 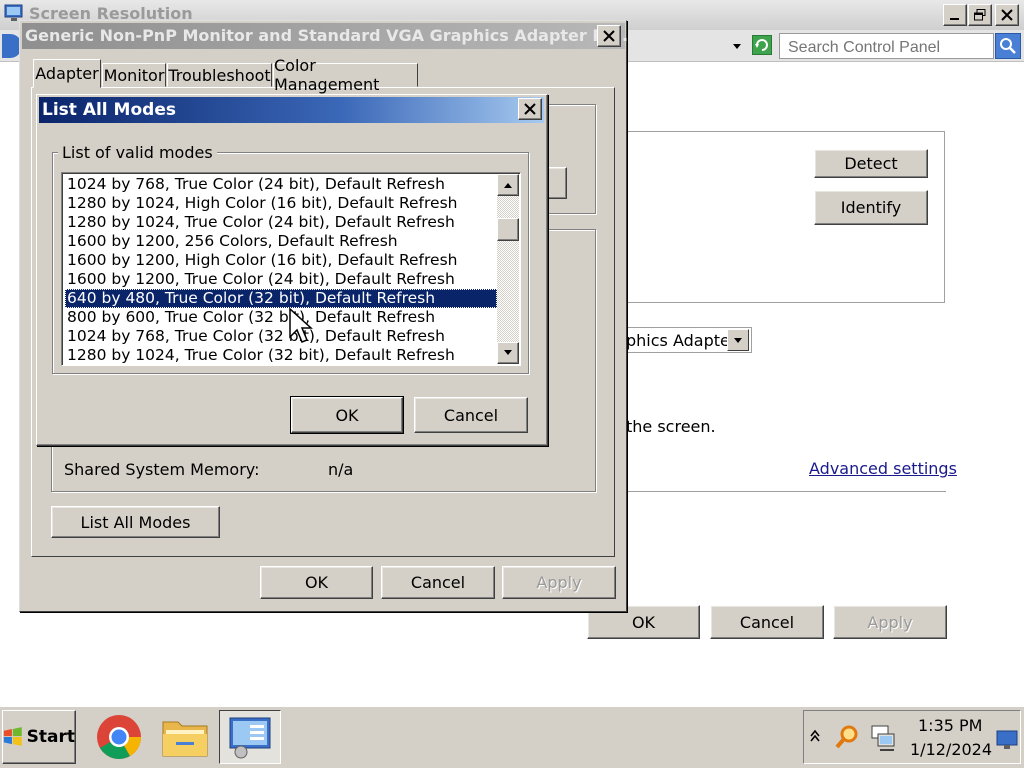 What do you see at coordinates (109, 110) in the screenshot?
I see `modes-title: List All Modes` at bounding box center [109, 110].